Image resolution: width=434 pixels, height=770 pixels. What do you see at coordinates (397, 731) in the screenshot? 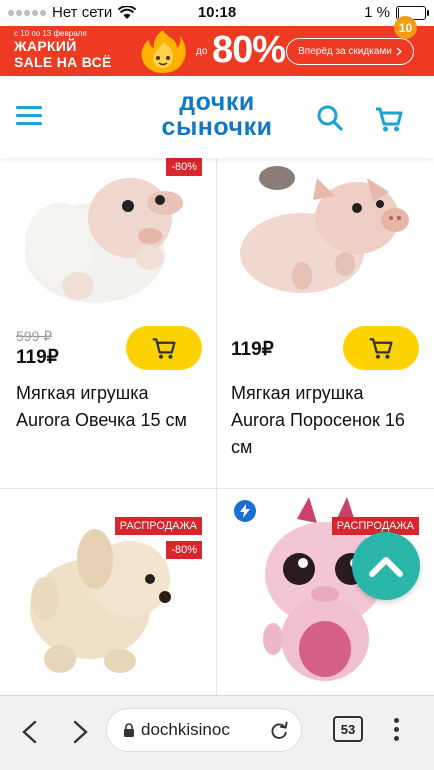
I see `more-menu-icon` at bounding box center [397, 731].